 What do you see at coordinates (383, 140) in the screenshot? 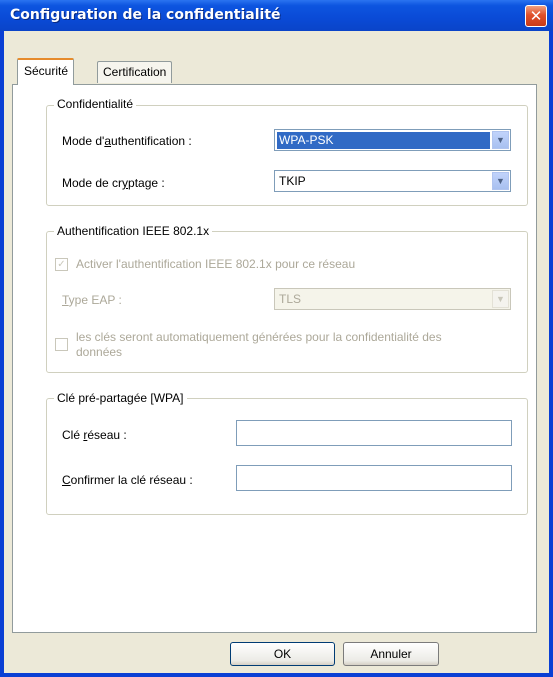
I see `auth-mode-value: WPA-PSK` at bounding box center [383, 140].